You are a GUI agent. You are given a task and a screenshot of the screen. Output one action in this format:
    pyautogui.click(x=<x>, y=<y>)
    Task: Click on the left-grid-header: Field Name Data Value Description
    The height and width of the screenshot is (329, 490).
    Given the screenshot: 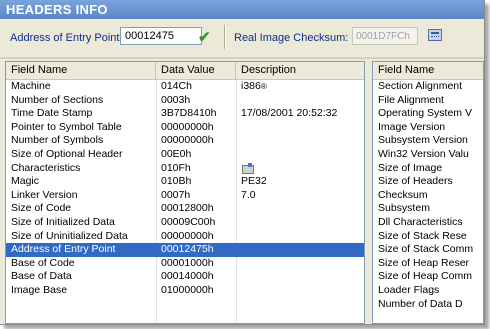 What is the action you would take?
    pyautogui.click(x=185, y=71)
    